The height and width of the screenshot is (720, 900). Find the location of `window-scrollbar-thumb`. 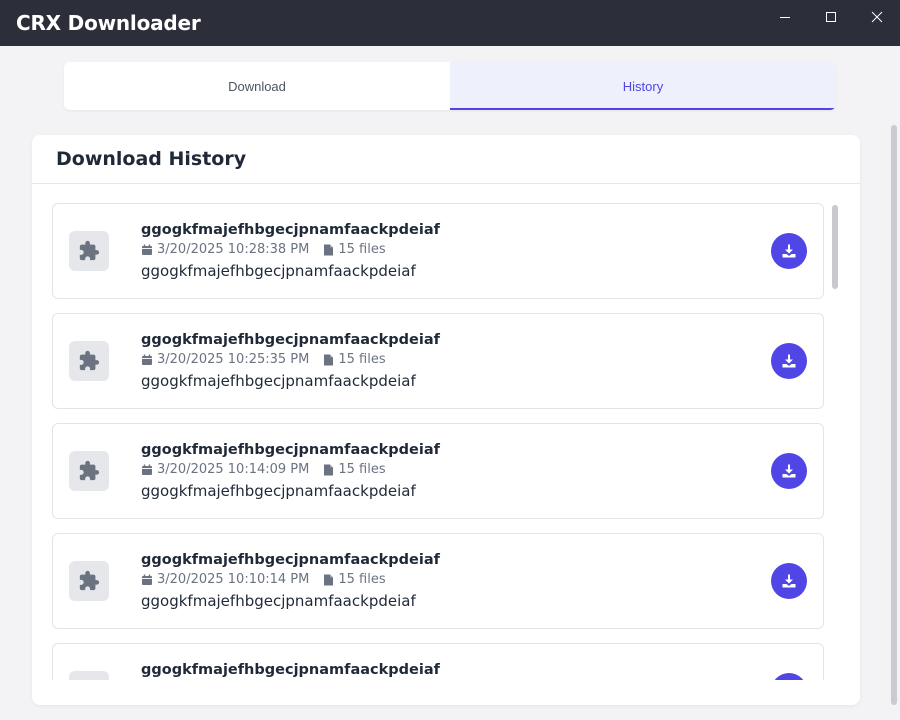

window-scrollbar-thumb is located at coordinates (894, 415).